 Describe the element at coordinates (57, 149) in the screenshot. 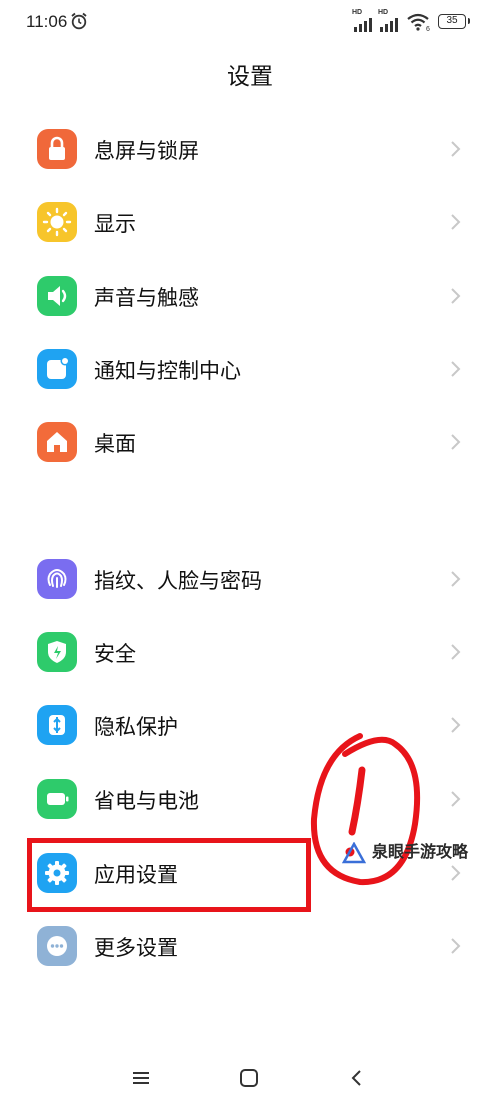

I see `lock-icon` at that location.